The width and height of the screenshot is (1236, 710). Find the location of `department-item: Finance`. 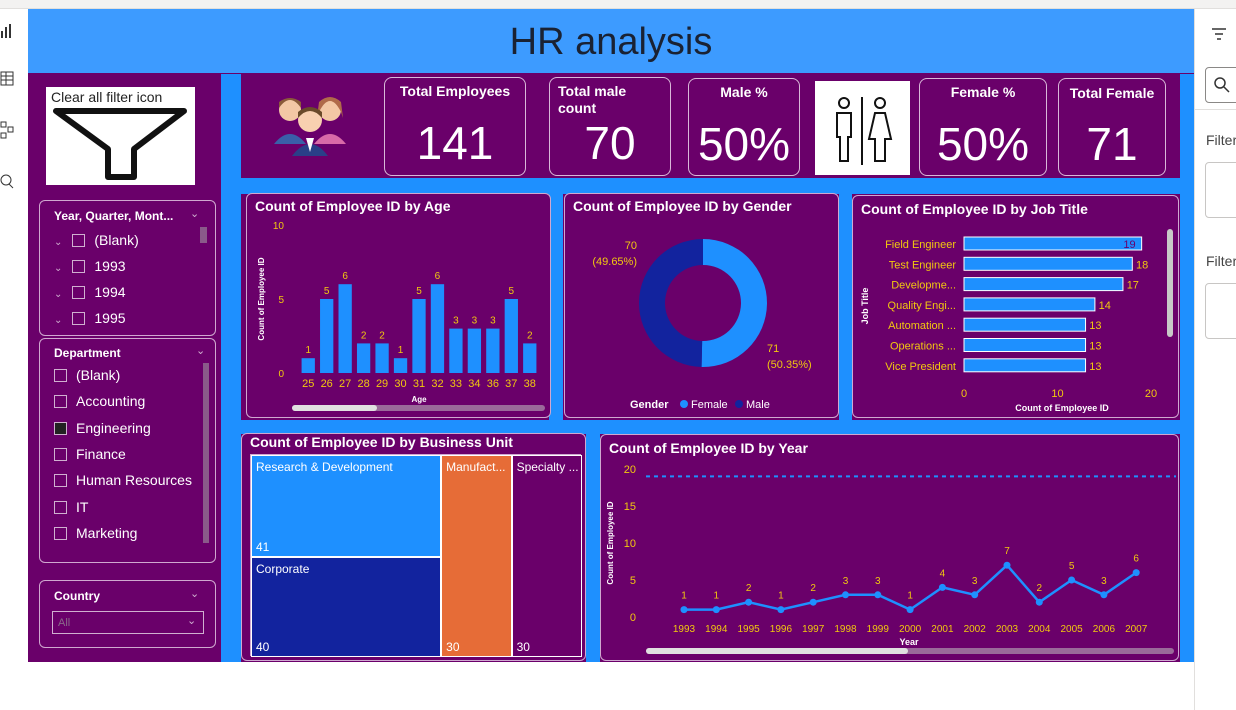

department-item: Finance is located at coordinates (90, 454).